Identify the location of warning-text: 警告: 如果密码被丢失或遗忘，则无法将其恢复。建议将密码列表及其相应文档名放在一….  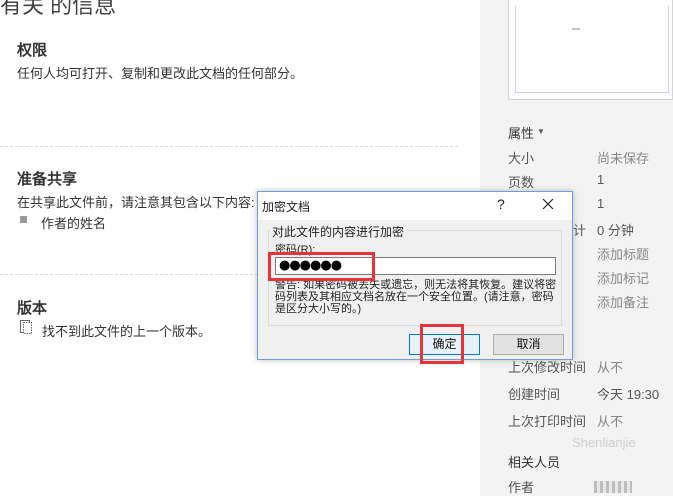
(416, 297).